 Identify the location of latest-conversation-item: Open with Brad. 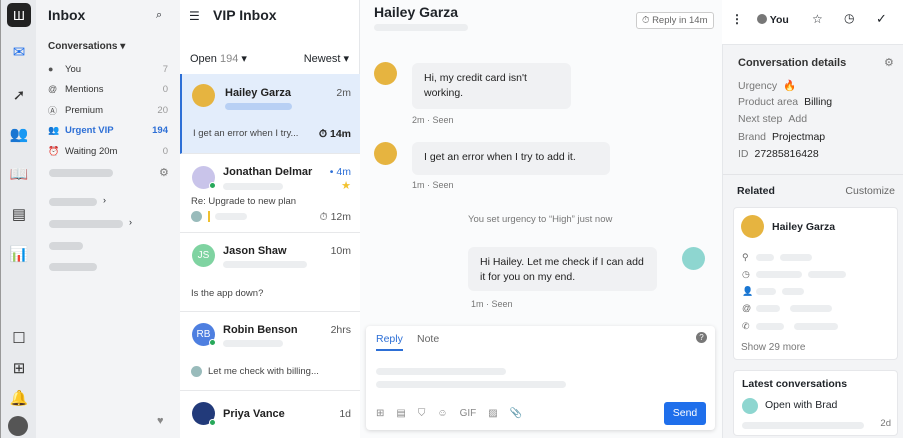
(801, 405).